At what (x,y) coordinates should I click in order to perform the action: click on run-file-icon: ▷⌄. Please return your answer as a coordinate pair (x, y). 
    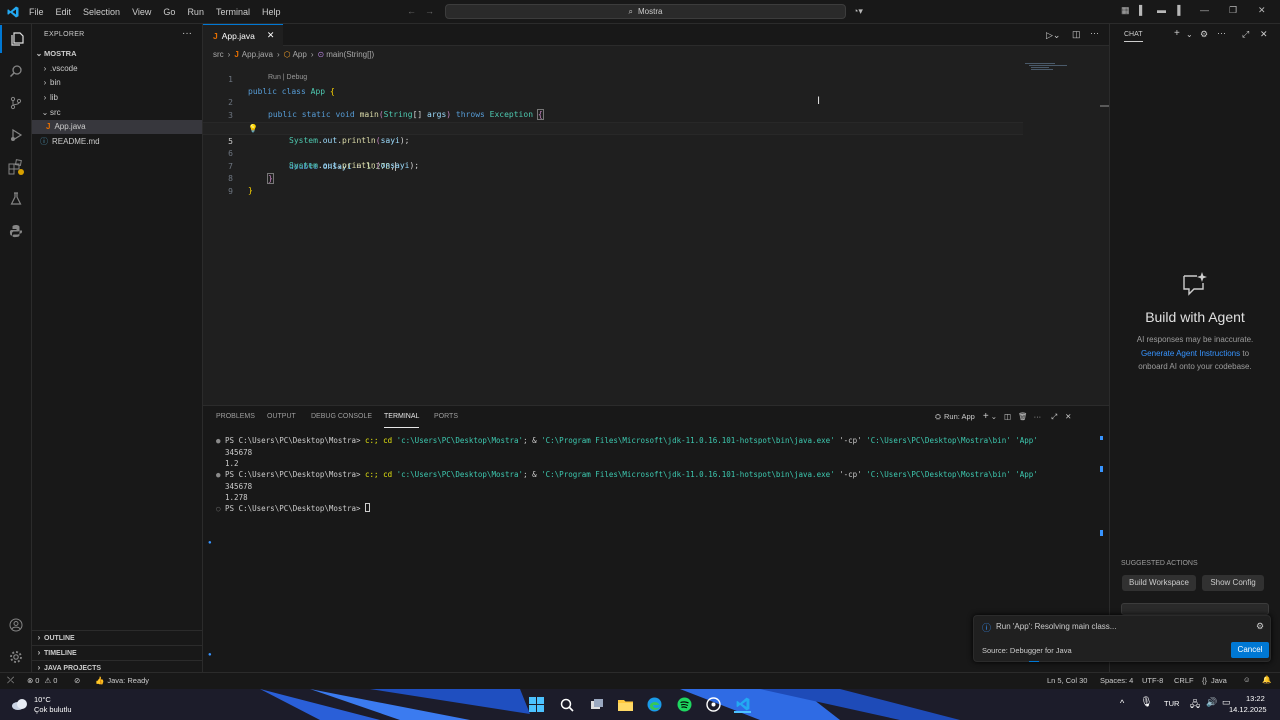
    Looking at the image, I should click on (1053, 35).